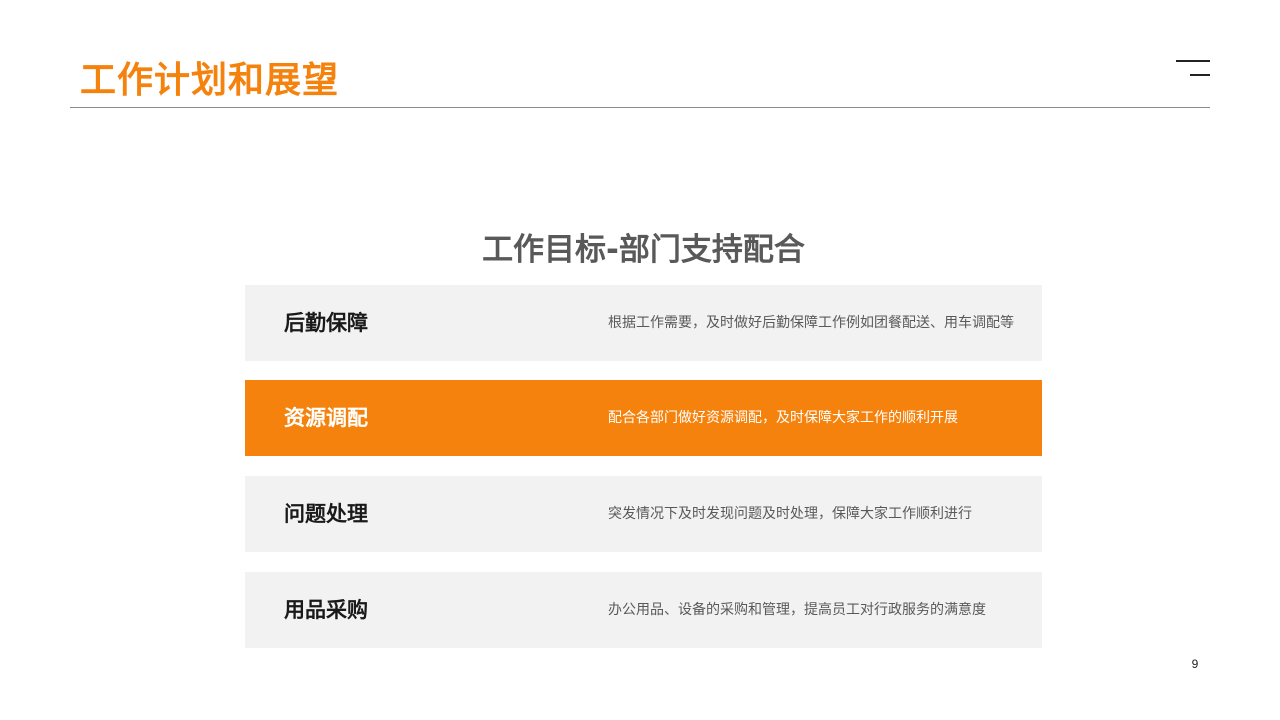 Image resolution: width=1280 pixels, height=720 pixels. I want to click on list-item-label: 后勤保障, so click(326, 323).